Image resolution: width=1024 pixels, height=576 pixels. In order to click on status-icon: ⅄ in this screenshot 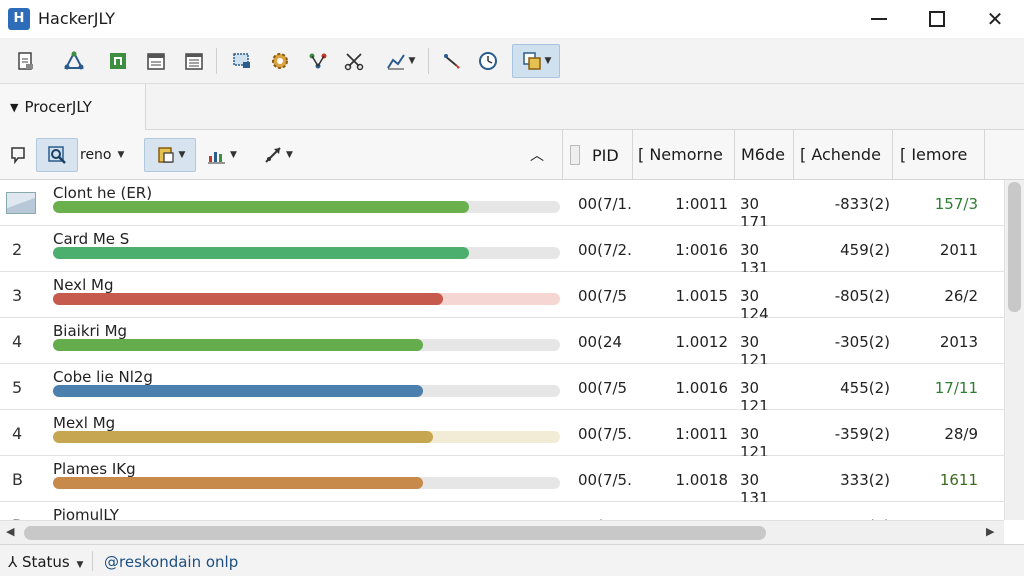, I will do `click(13, 562)`.